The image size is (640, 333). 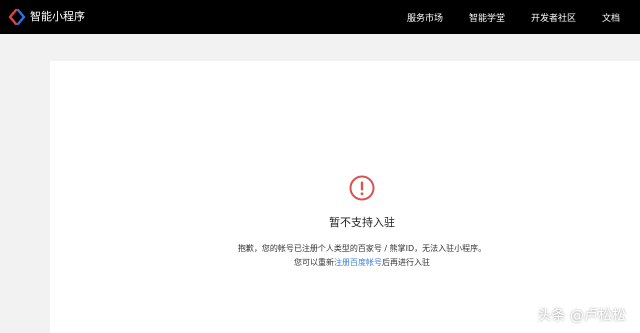 I want to click on nav-item-smart-academy: 智能学堂, so click(x=487, y=17).